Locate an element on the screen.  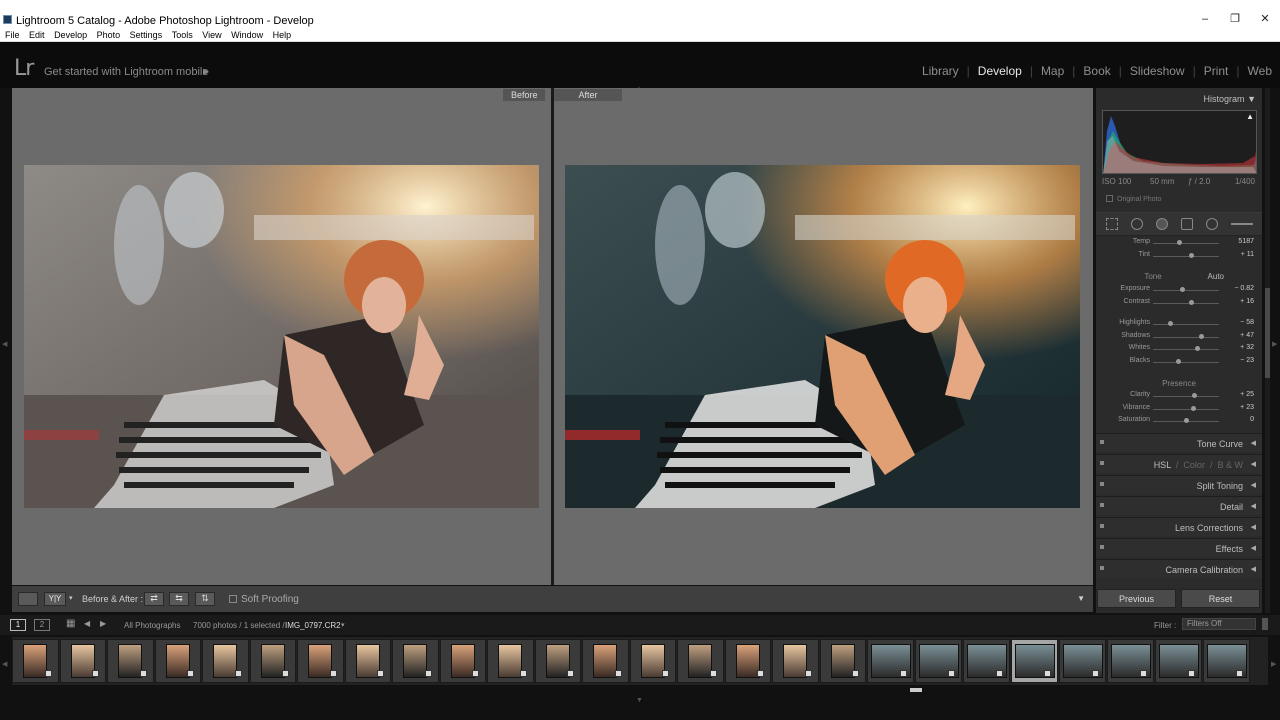
filename-dropdown-icon: ▾ is located at coordinates (343, 625).